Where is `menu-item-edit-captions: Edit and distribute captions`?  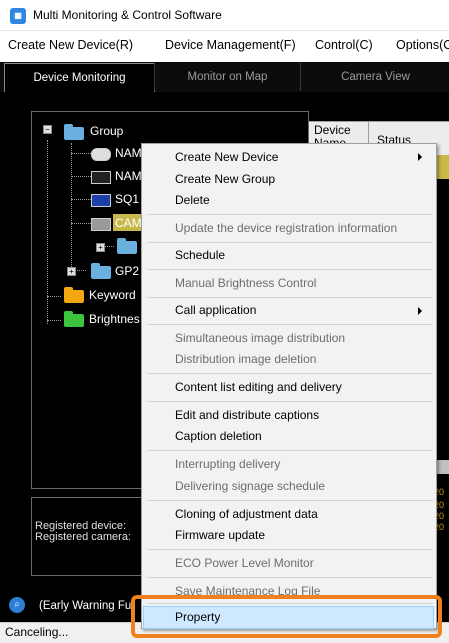
menu-item-edit-captions: Edit and distribute captions is located at coordinates (247, 415).